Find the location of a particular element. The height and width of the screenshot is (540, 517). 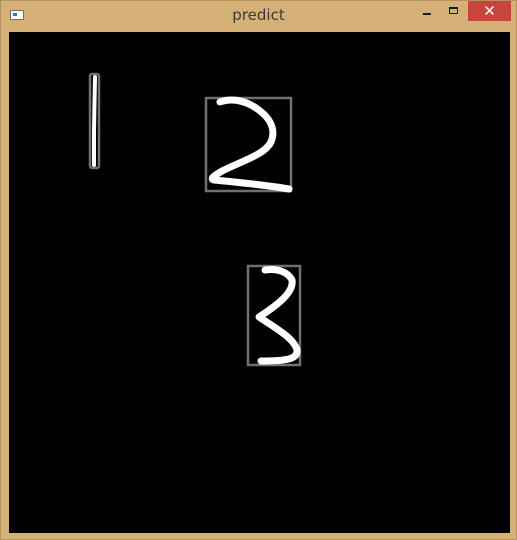

title-bar: predict ✕ is located at coordinates (258, 16).